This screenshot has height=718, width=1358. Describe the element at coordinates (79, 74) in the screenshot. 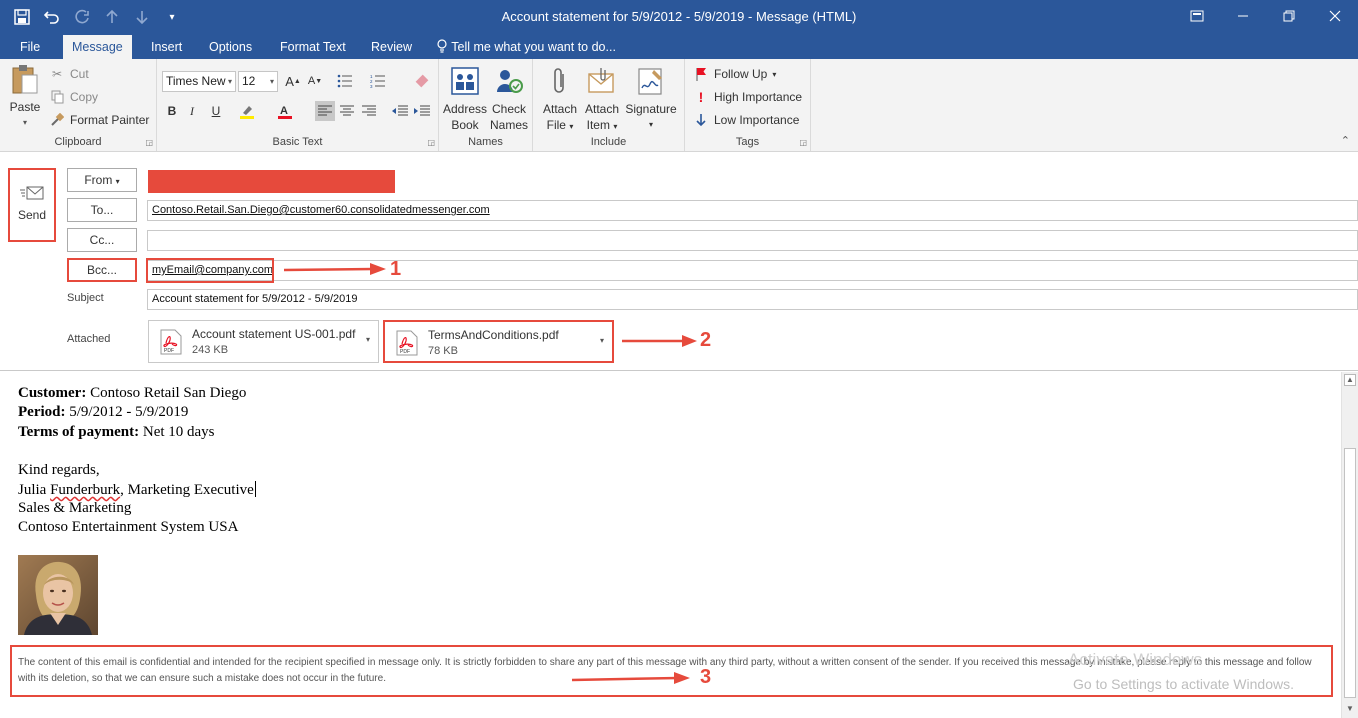

I see `cut-label: Cut` at that location.